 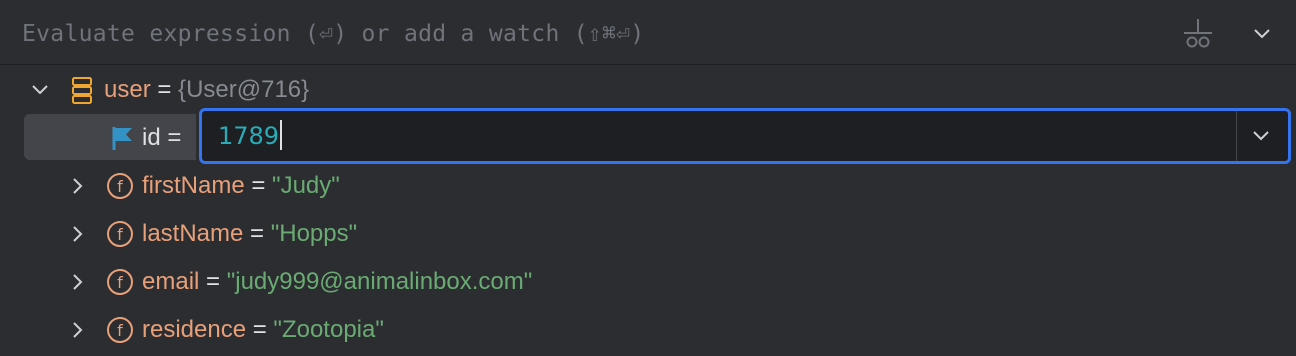 I want to click on variable-label: lastName = "Hopps", so click(x=249, y=234).